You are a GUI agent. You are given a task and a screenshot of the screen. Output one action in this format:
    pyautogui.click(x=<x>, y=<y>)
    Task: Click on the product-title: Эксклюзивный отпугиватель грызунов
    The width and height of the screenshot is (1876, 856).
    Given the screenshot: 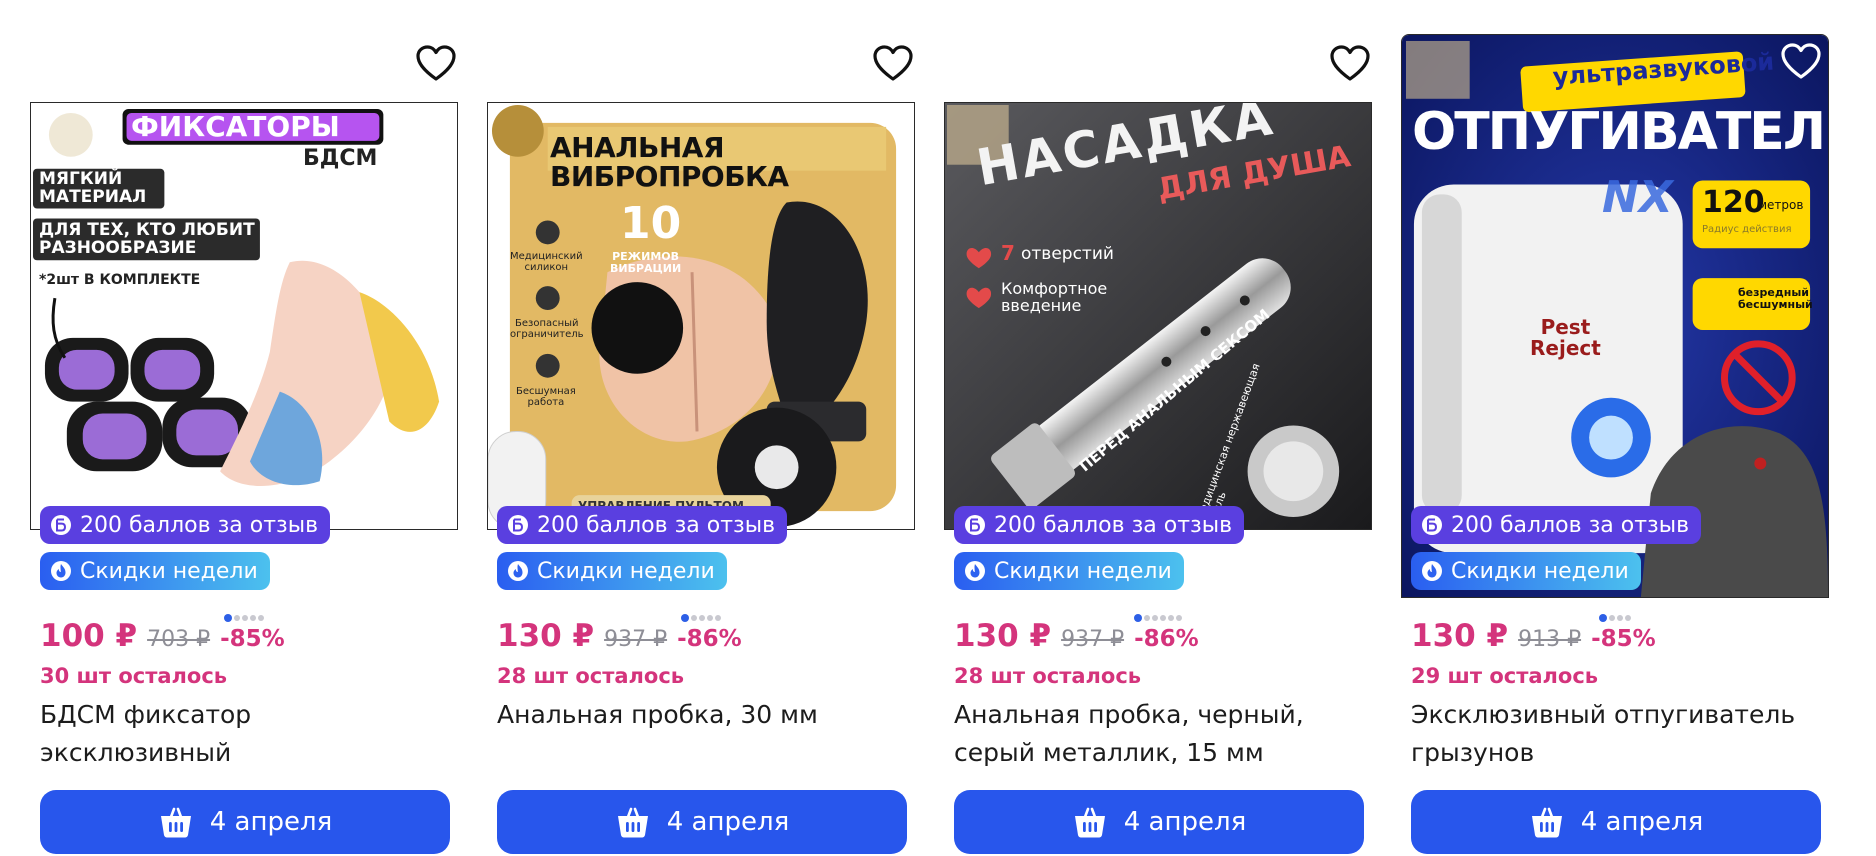 What is the action you would take?
    pyautogui.click(x=1616, y=734)
    